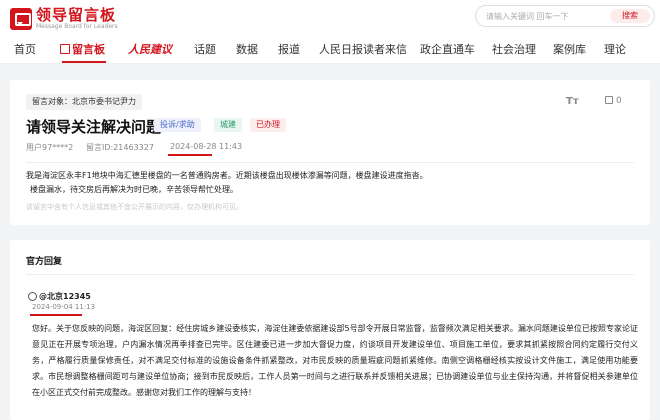 Image resolution: width=660 pixels, height=420 pixels. I want to click on message-user: 用户97****2, so click(50, 147).